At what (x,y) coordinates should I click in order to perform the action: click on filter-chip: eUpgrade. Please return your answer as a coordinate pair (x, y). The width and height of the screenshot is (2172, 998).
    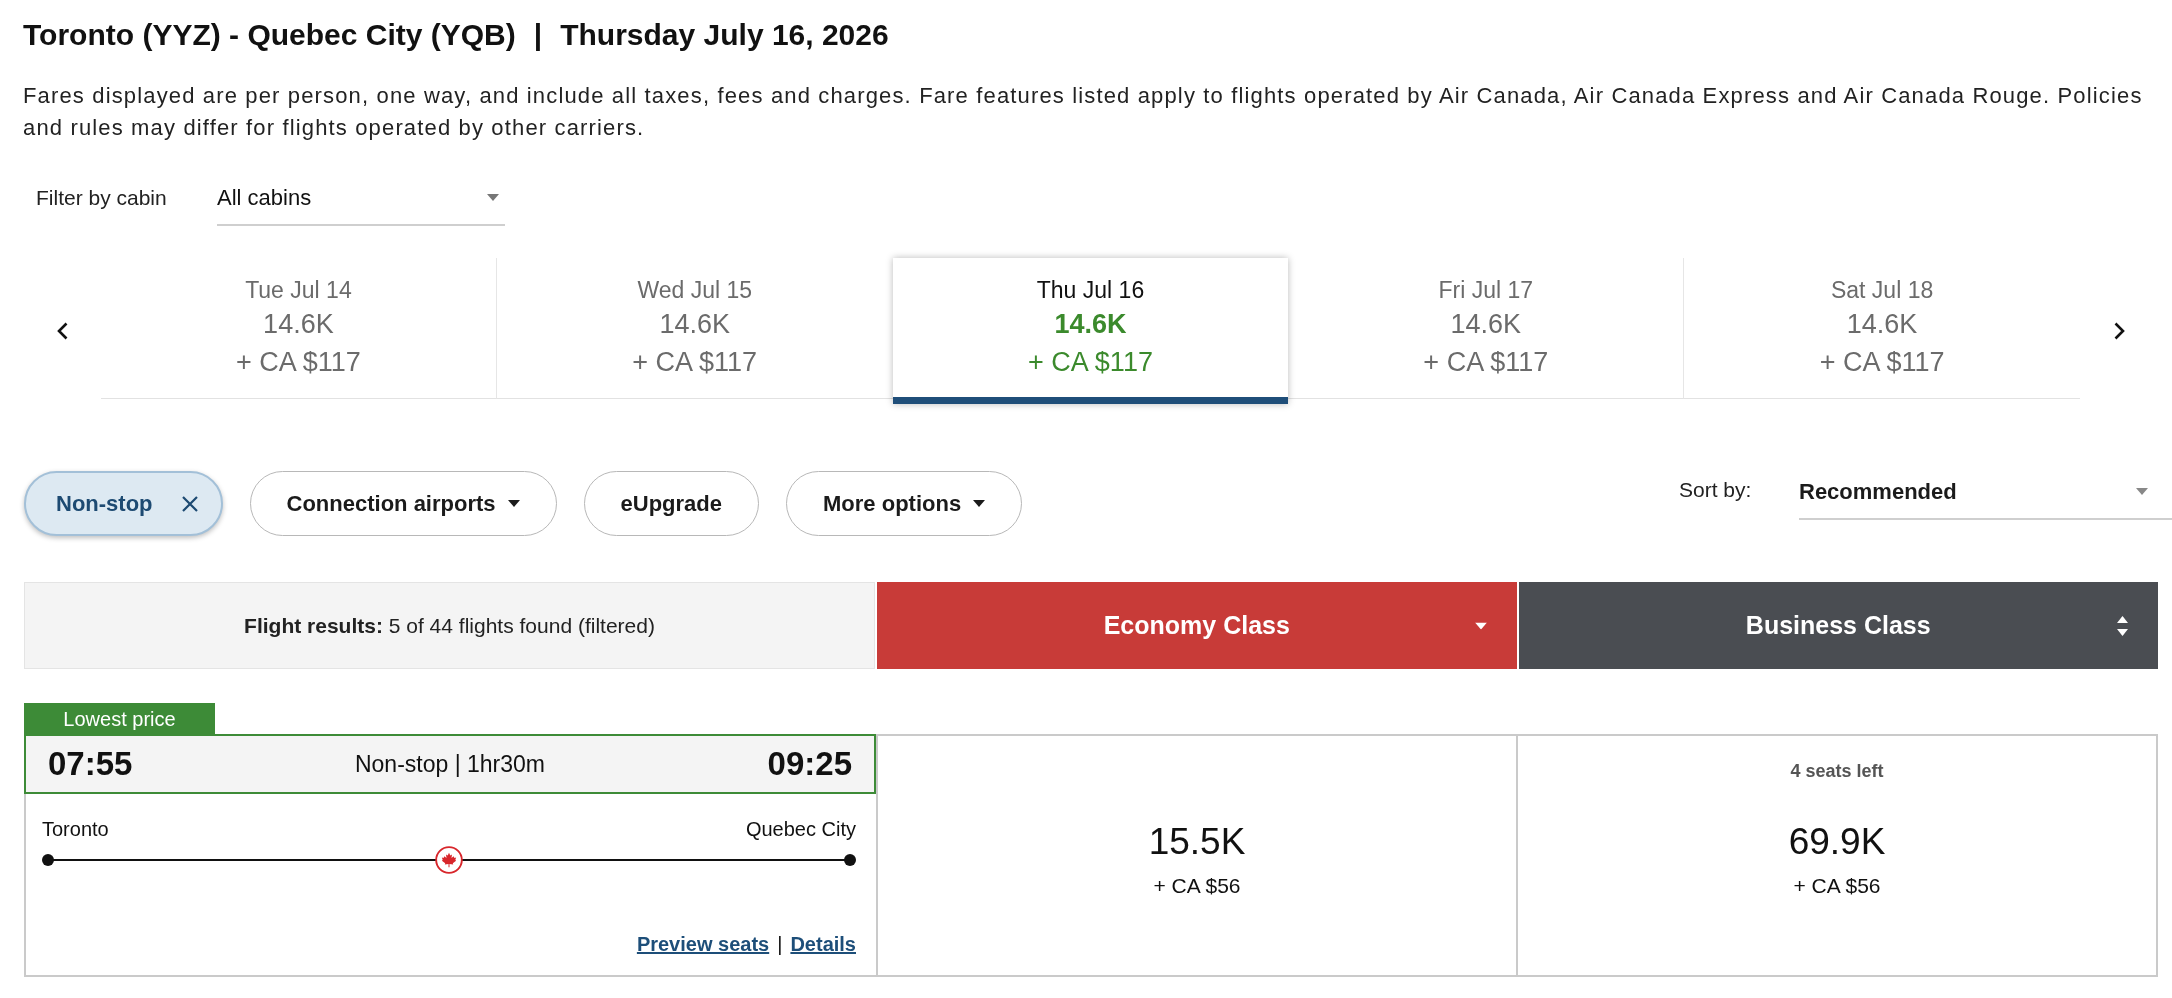
    Looking at the image, I should click on (671, 503).